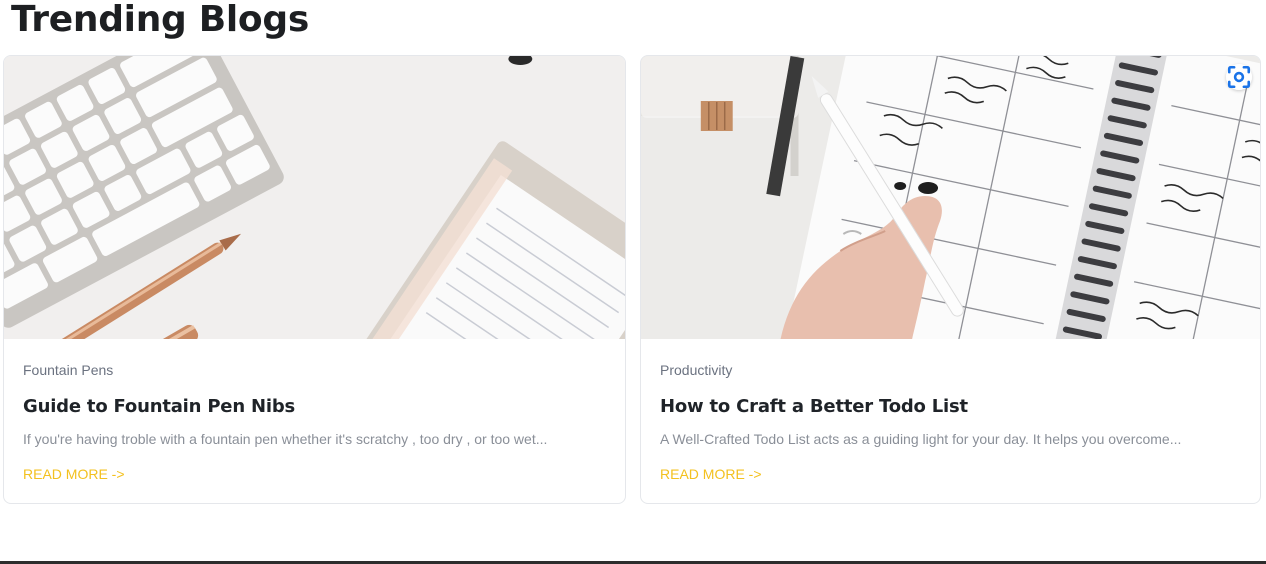 This screenshot has width=1266, height=564. What do you see at coordinates (160, 20) in the screenshot?
I see `page-title: Trending Blogs` at bounding box center [160, 20].